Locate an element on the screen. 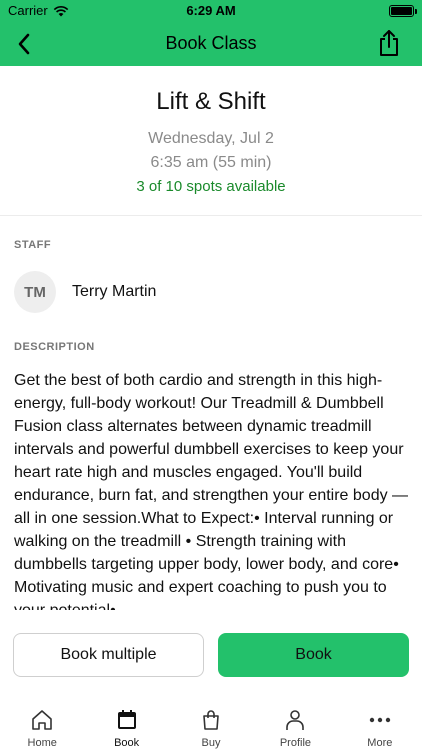  header: Carrier 6:29 AM Book Class is located at coordinates (211, 33).